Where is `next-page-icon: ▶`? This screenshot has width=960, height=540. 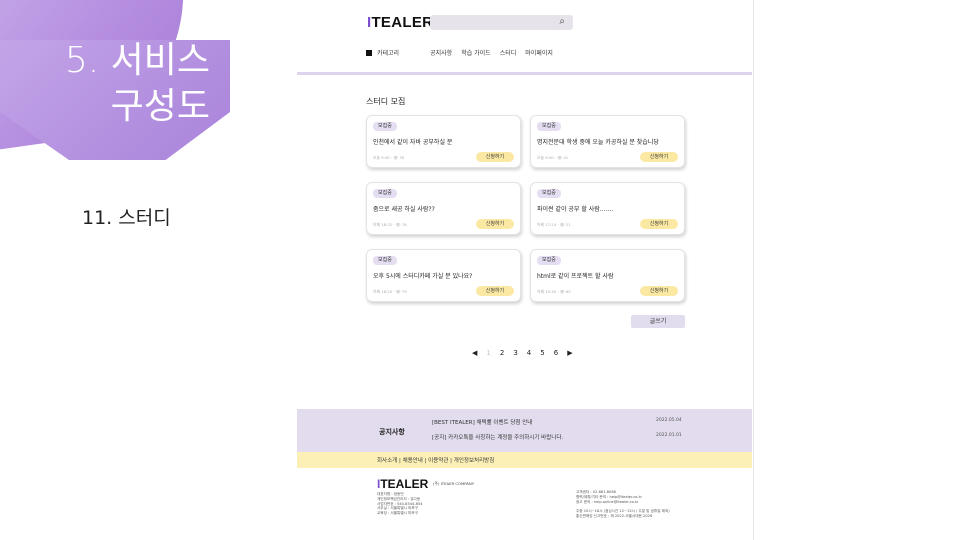
next-page-icon: ▶ is located at coordinates (569, 353).